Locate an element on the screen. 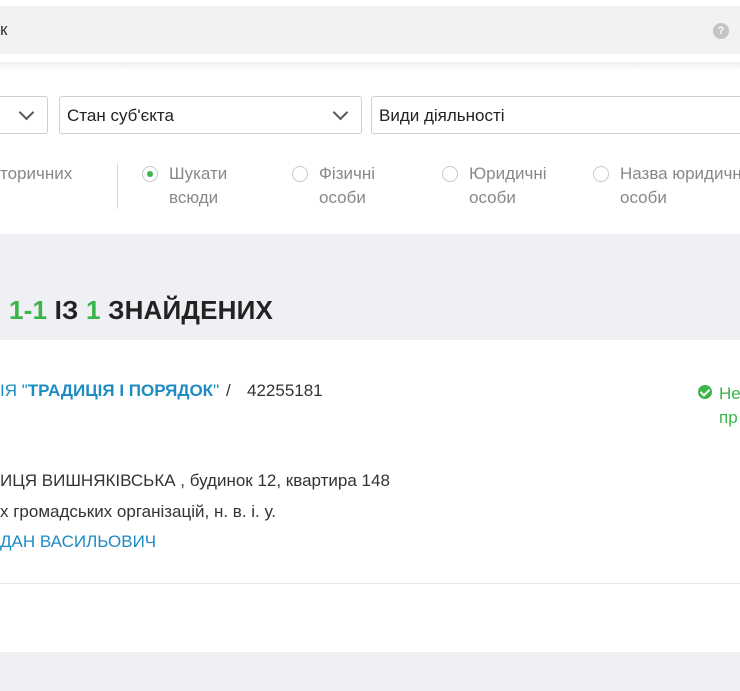 This screenshot has width=740, height=691. radio-label-legal-entity-name: Назва юридичн особи is located at coordinates (680, 186).